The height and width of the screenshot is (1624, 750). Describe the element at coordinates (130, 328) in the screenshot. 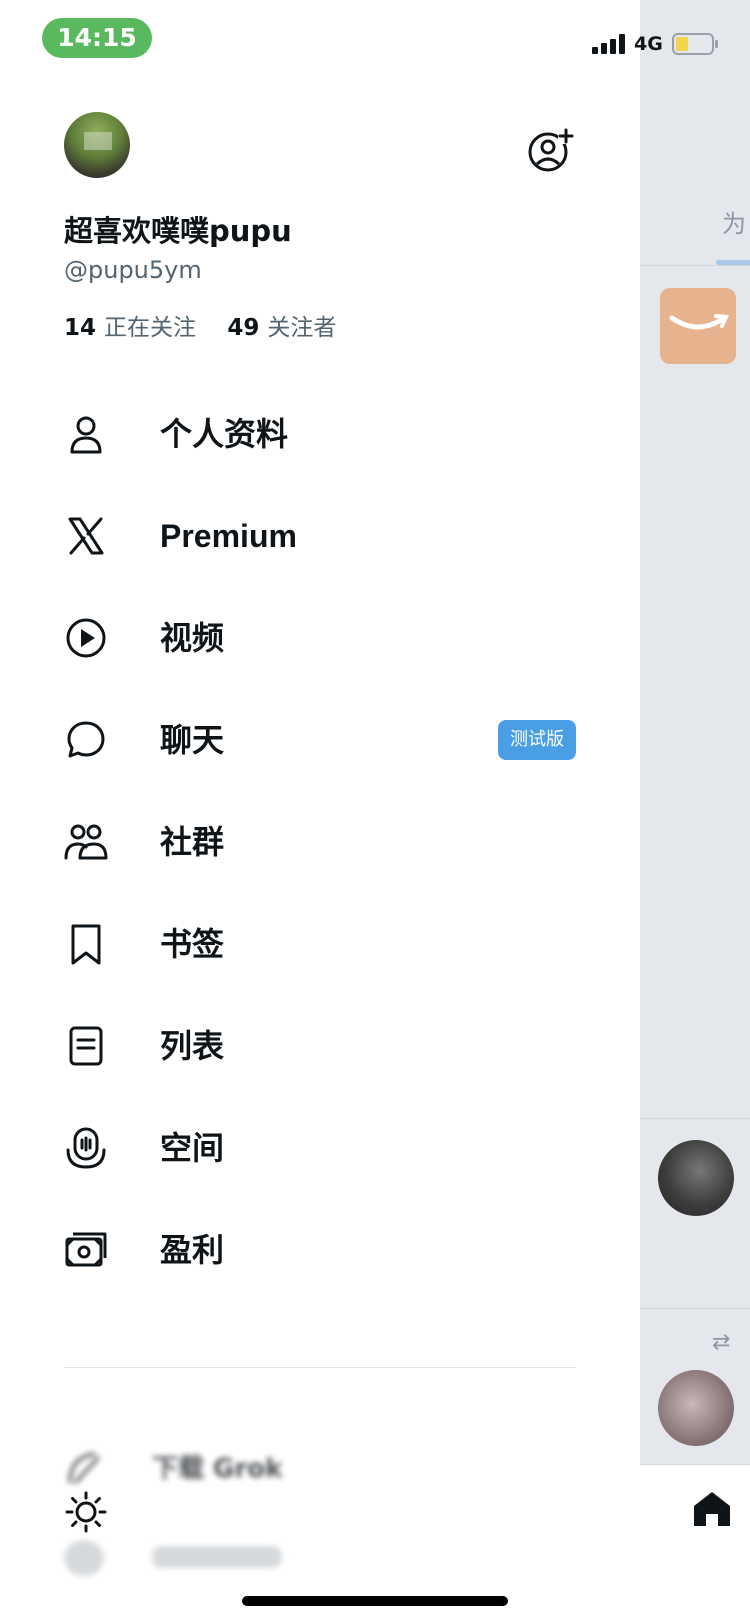

I see `following-link: 14 正在关注` at that location.